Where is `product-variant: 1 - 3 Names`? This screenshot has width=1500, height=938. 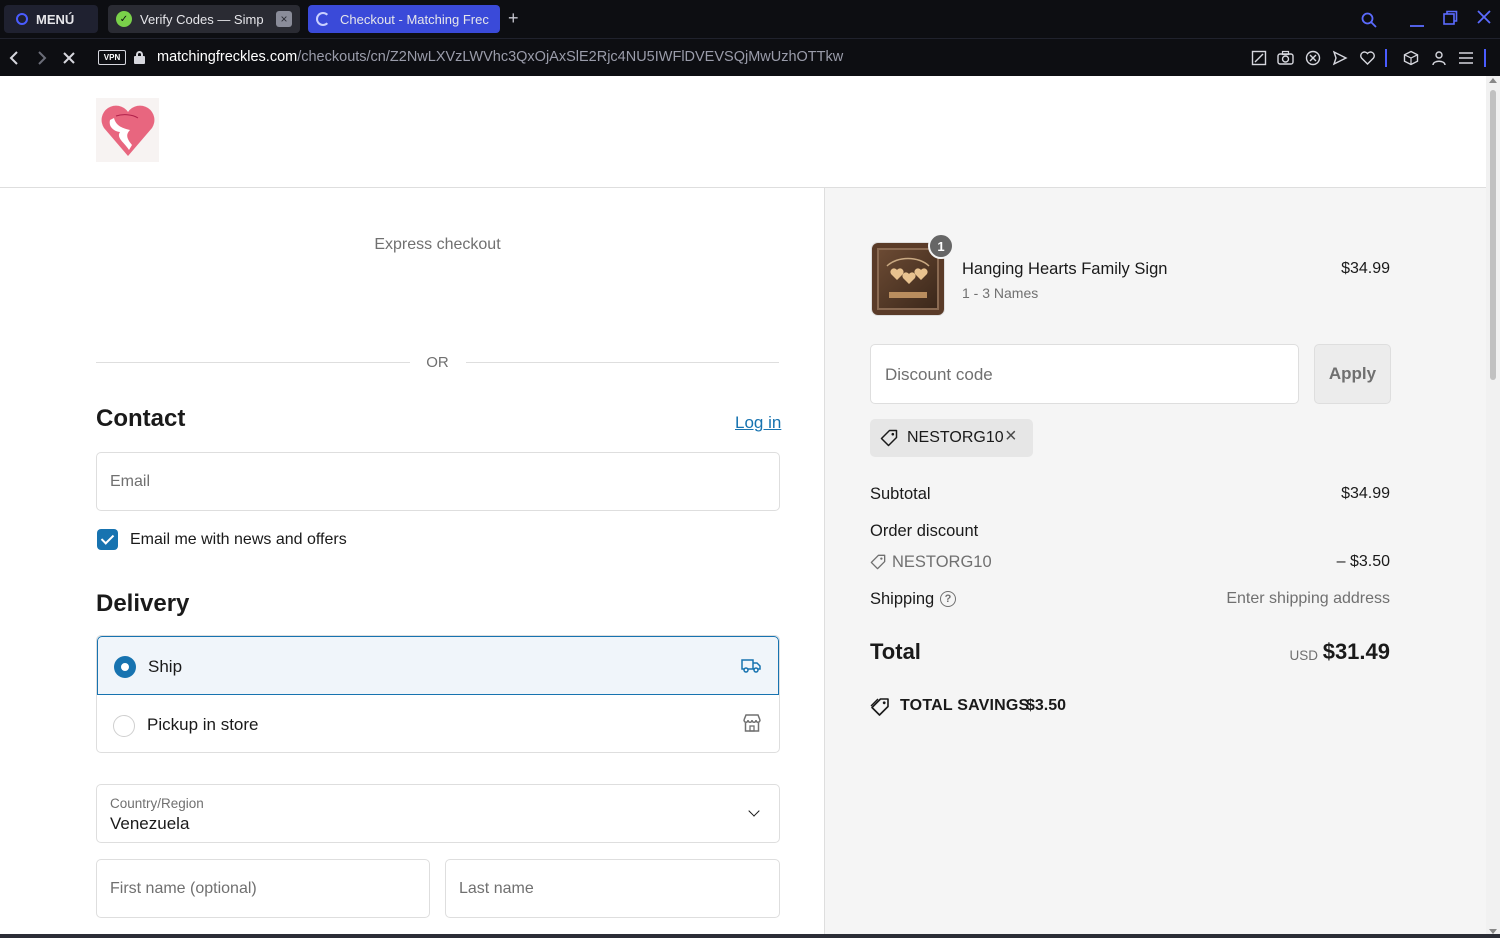
product-variant: 1 - 3 Names is located at coordinates (1000, 293).